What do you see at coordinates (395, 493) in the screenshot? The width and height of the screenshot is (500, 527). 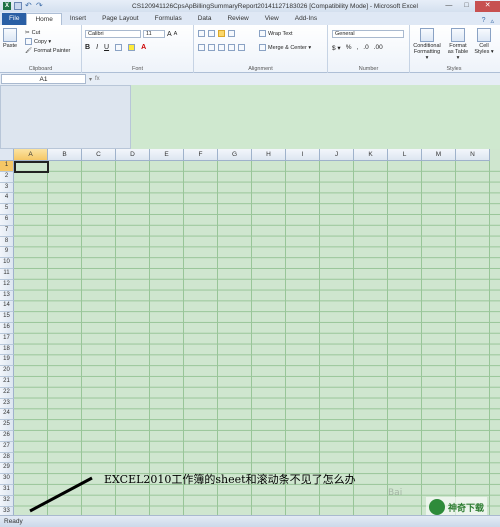 I see `faint-watermark: Bai` at bounding box center [395, 493].